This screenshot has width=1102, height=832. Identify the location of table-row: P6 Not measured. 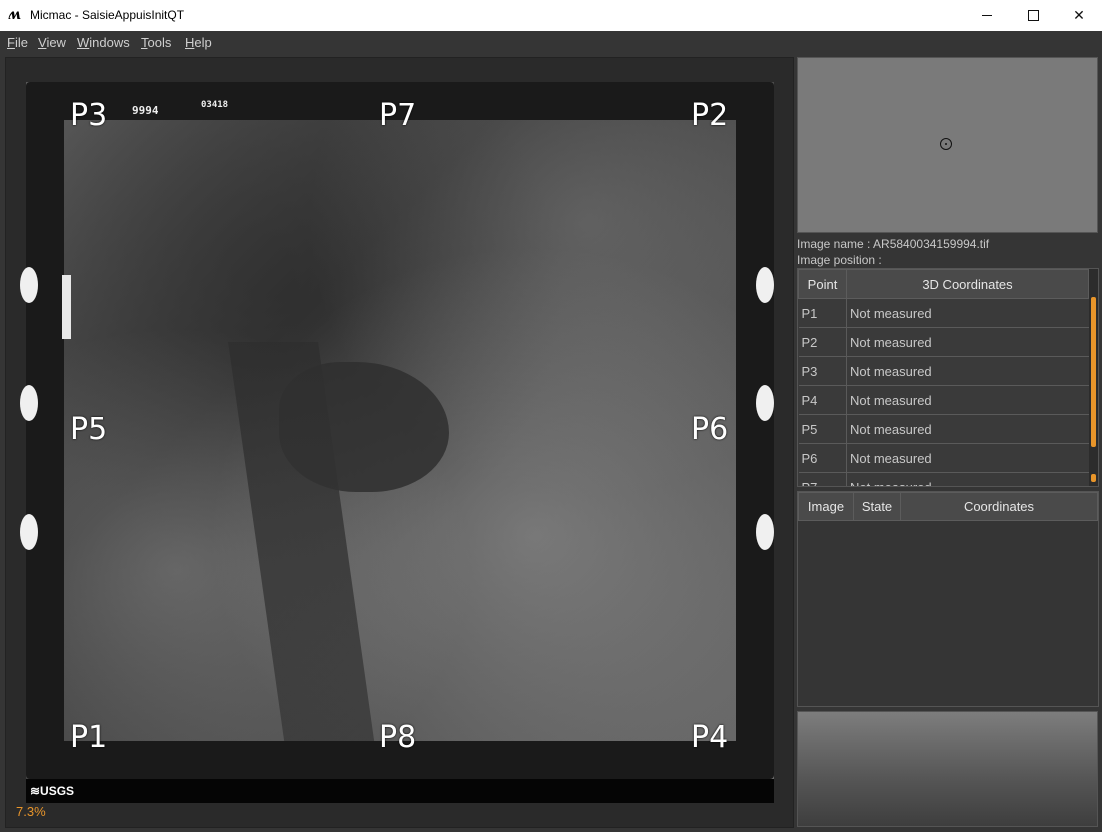
(943, 458).